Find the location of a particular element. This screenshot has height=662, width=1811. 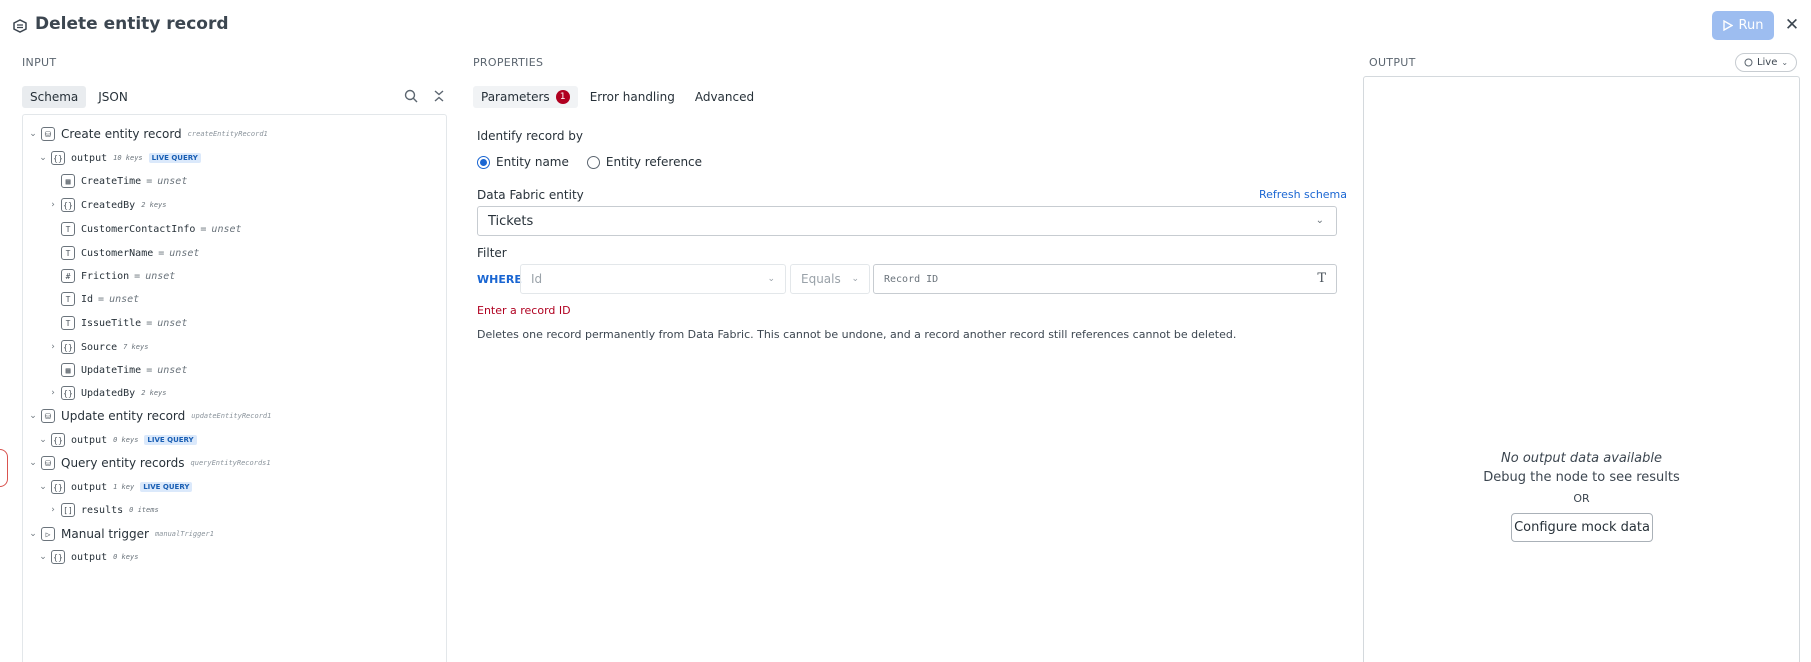

tree-node-manual-trigger: ⌄ ▷ Manual trigger manualTrigger1 is located at coordinates (120, 534).